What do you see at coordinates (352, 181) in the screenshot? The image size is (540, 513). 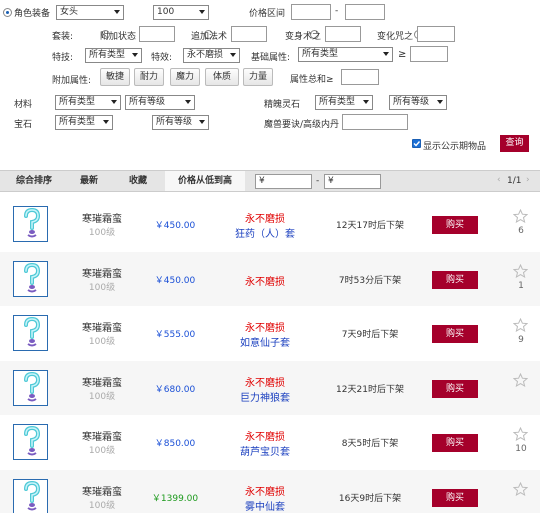 I see `price-filter-max: ¥` at bounding box center [352, 181].